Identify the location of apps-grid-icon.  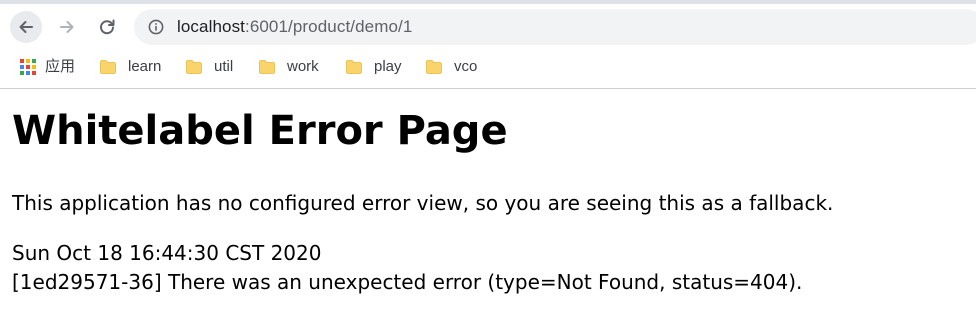
(28, 67).